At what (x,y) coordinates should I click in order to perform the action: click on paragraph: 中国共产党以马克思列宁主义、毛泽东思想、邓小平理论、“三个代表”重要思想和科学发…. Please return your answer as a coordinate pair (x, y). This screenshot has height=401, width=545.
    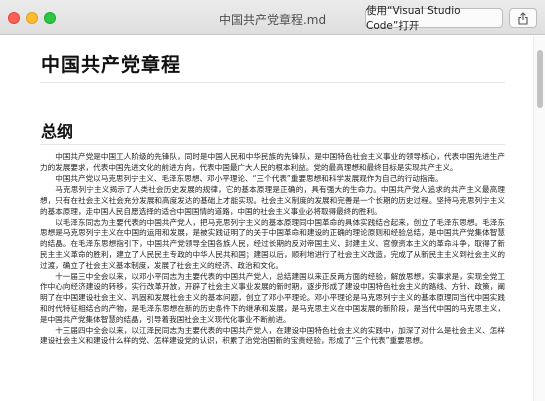
    Looking at the image, I should click on (249, 178).